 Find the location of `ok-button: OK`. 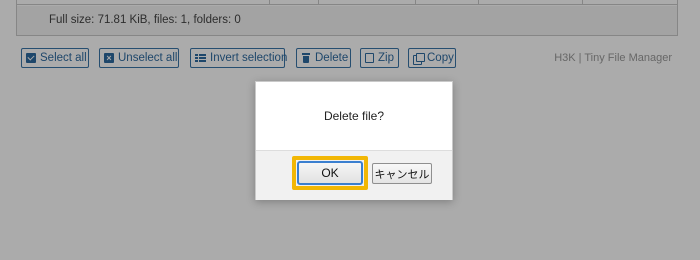

ok-button: OK is located at coordinates (330, 173).